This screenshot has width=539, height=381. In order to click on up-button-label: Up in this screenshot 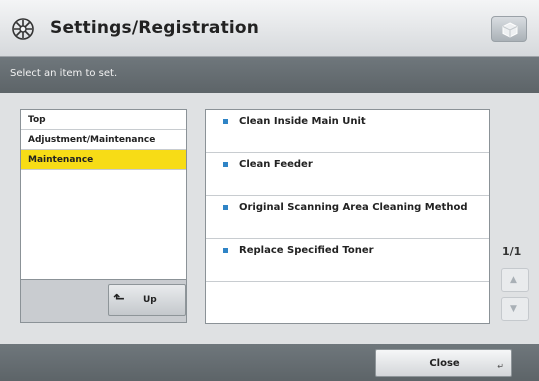, I will do `click(150, 300)`.